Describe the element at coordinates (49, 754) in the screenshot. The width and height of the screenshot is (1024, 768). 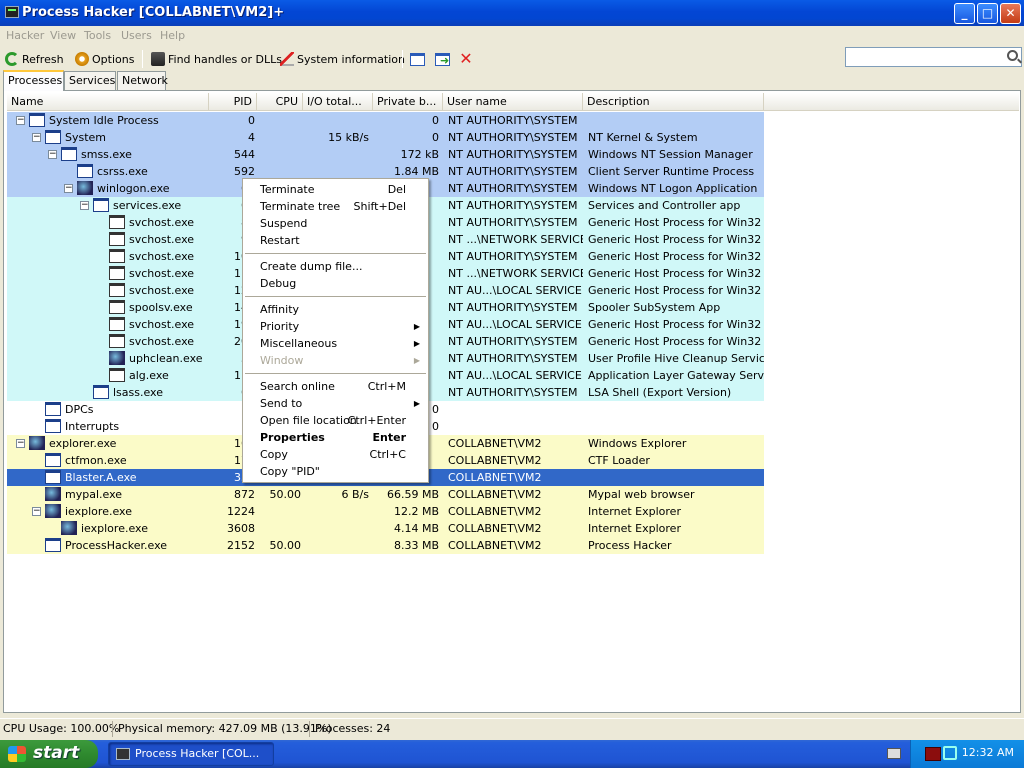
I see `start-button: start` at that location.